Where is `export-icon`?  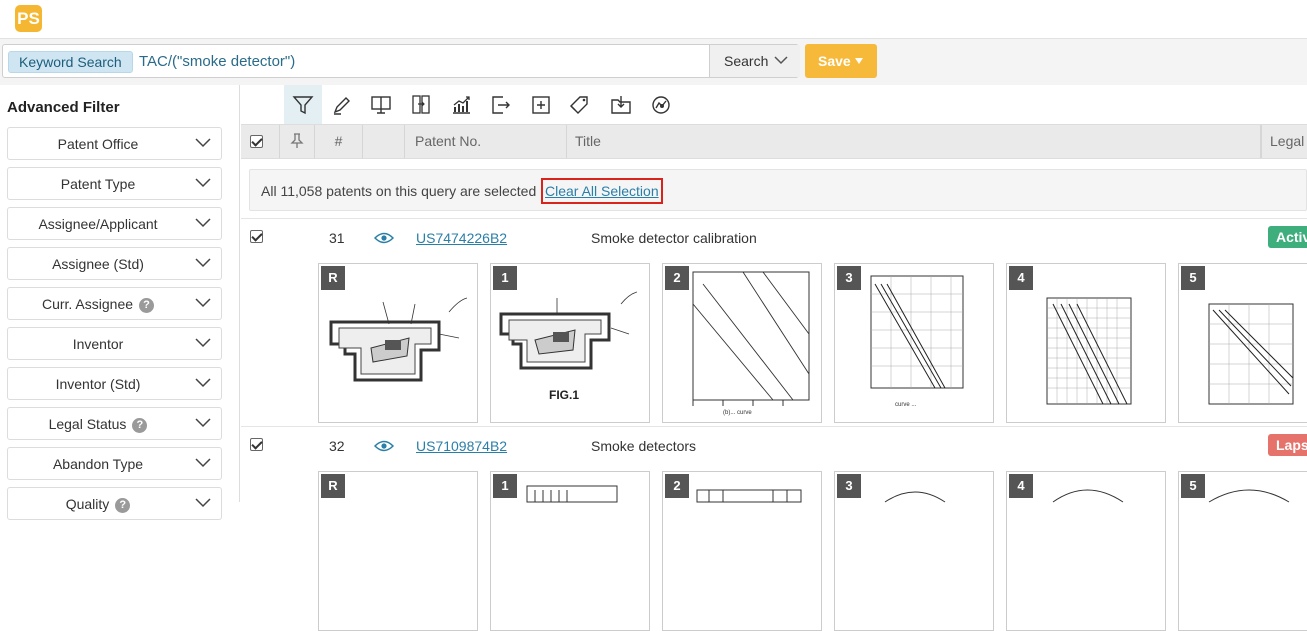
export-icon is located at coordinates (500, 104).